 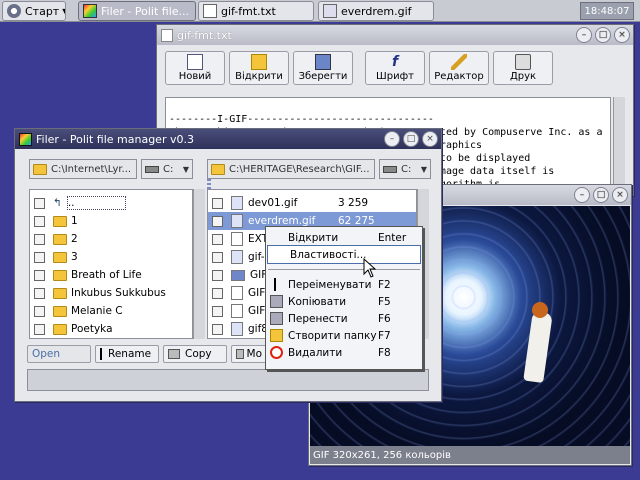 I want to click on drive-icon, so click(x=152, y=169).